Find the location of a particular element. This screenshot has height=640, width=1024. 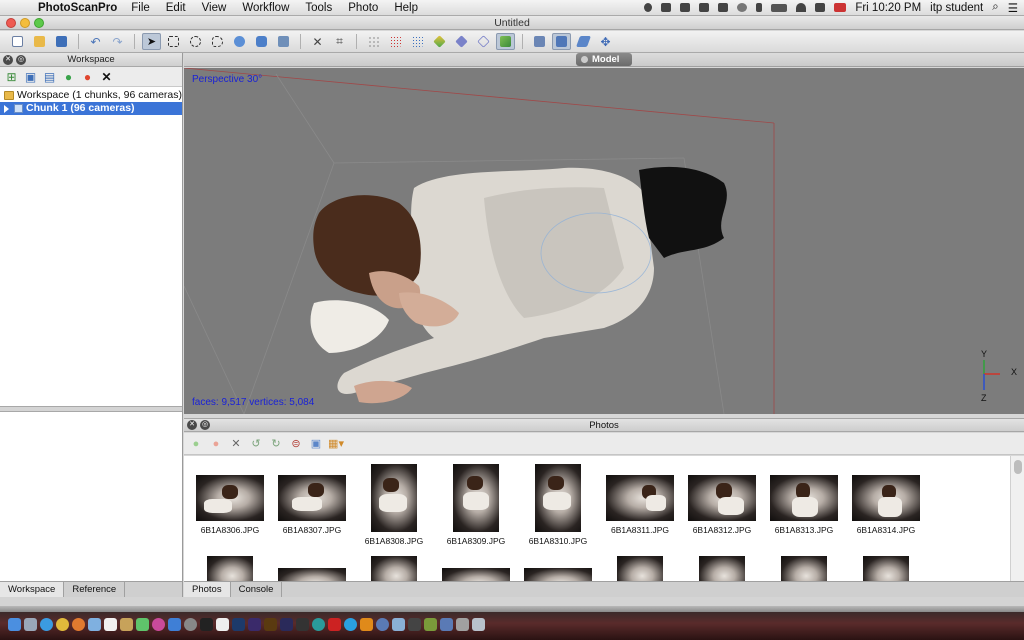

menu-edit: Edit is located at coordinates (176, 8).